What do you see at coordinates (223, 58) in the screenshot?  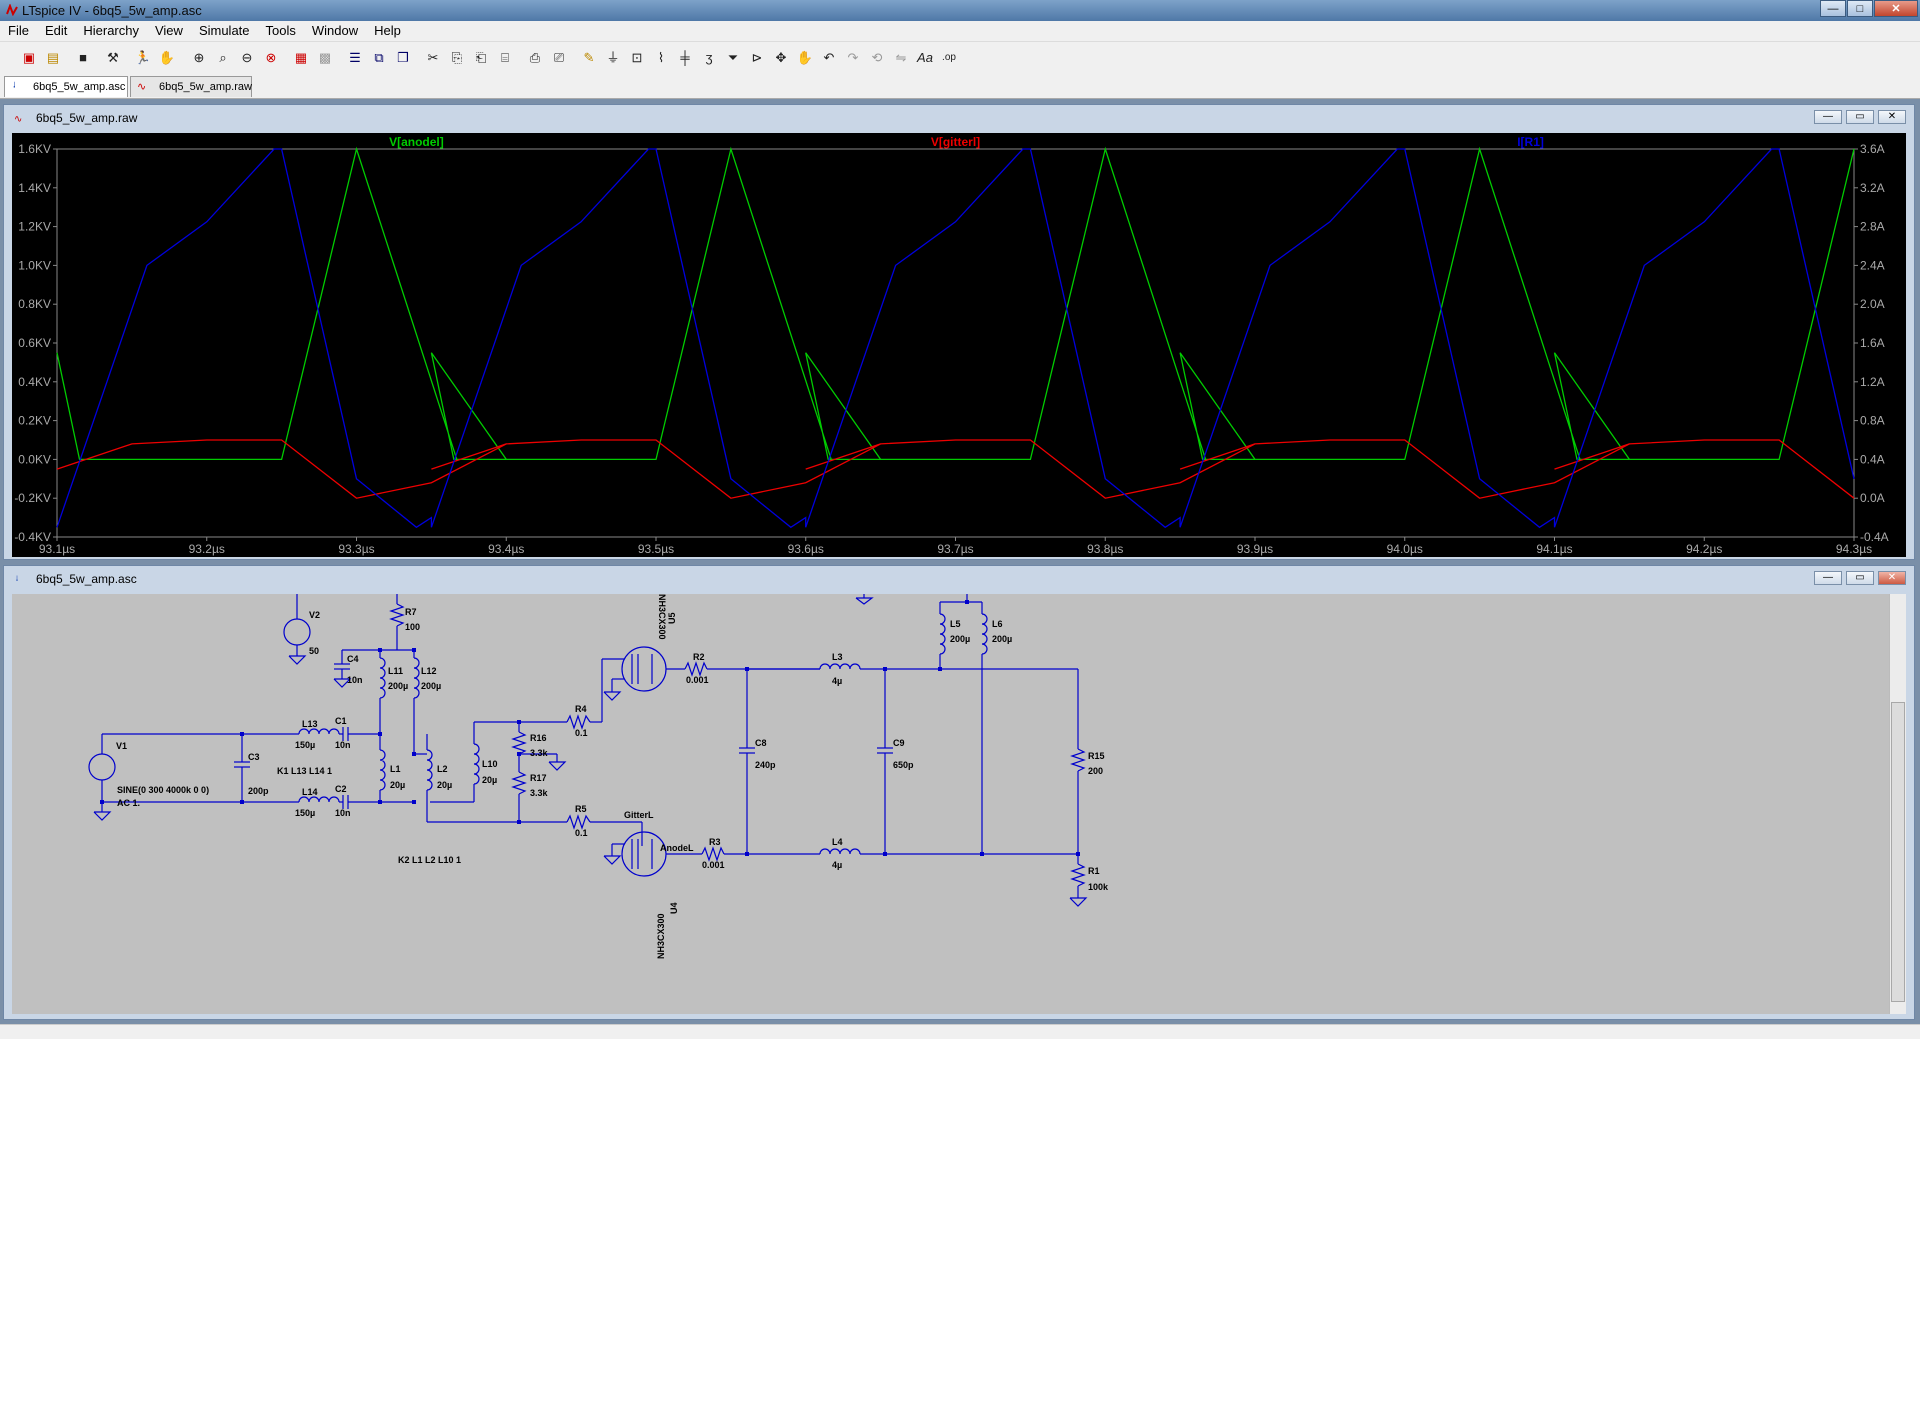 I see `pan-icon: ⌕` at bounding box center [223, 58].